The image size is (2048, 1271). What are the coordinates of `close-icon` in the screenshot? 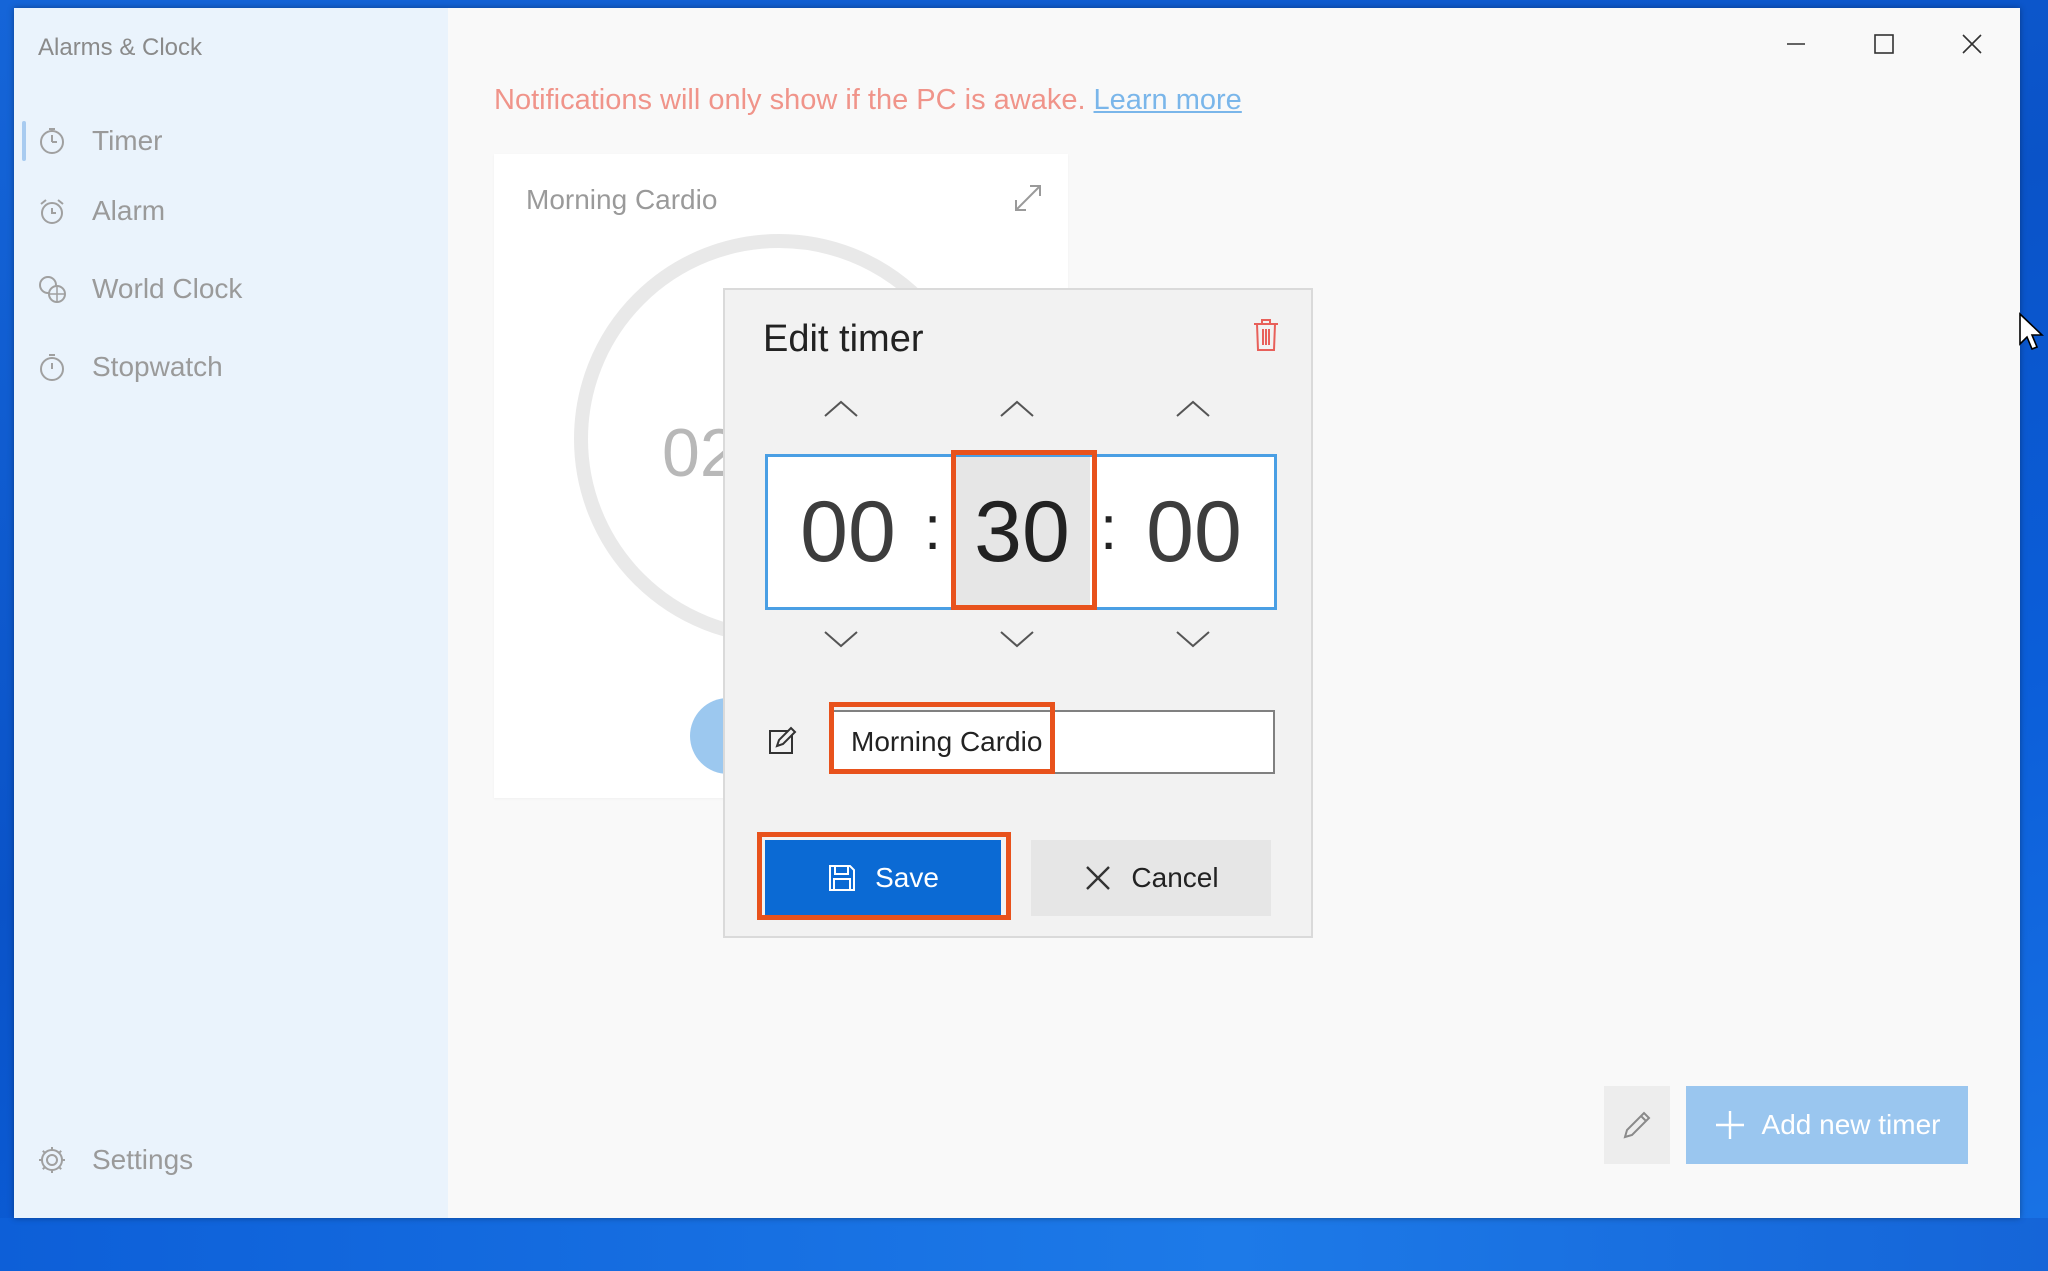 It's located at (1972, 44).